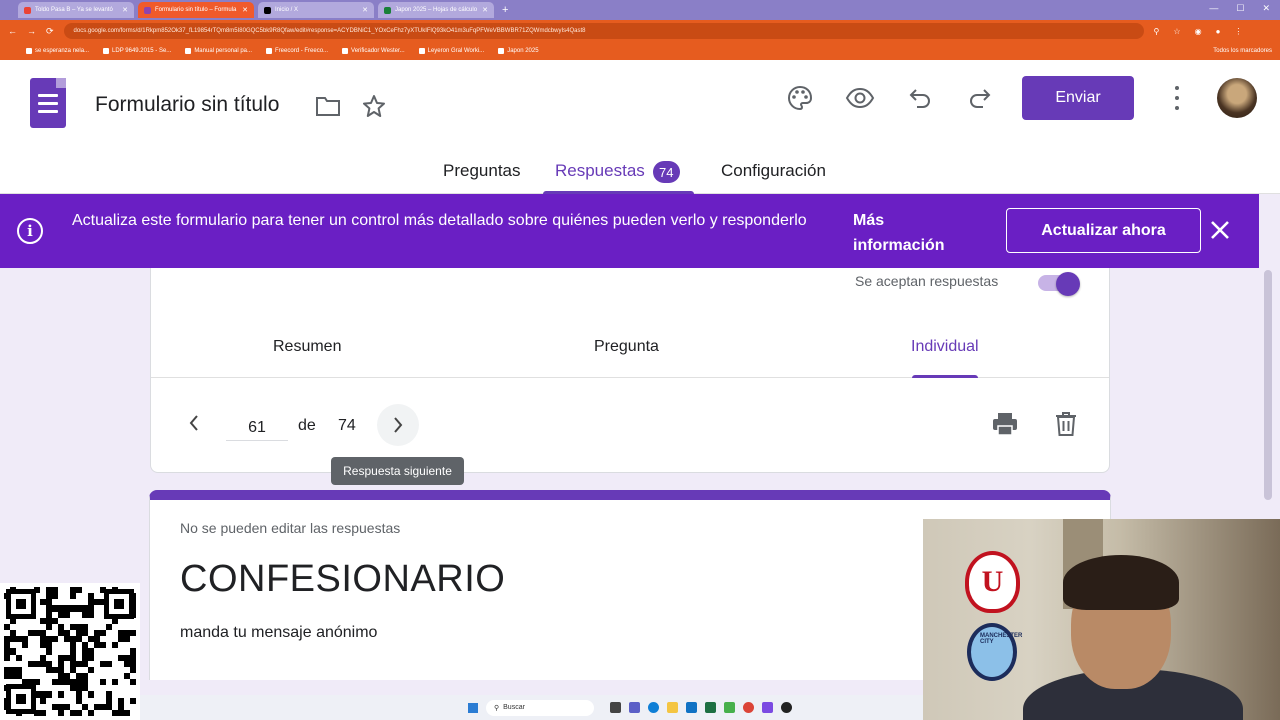 The image size is (1280, 720). What do you see at coordinates (328, 106) in the screenshot?
I see `move-to-folder-icon` at bounding box center [328, 106].